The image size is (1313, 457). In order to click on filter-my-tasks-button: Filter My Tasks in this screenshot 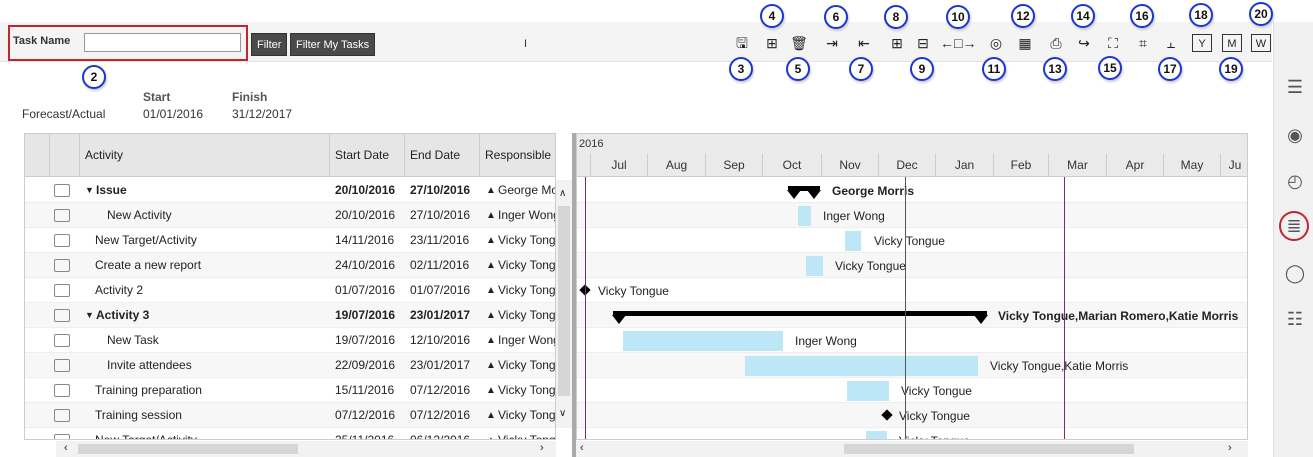, I will do `click(333, 44)`.